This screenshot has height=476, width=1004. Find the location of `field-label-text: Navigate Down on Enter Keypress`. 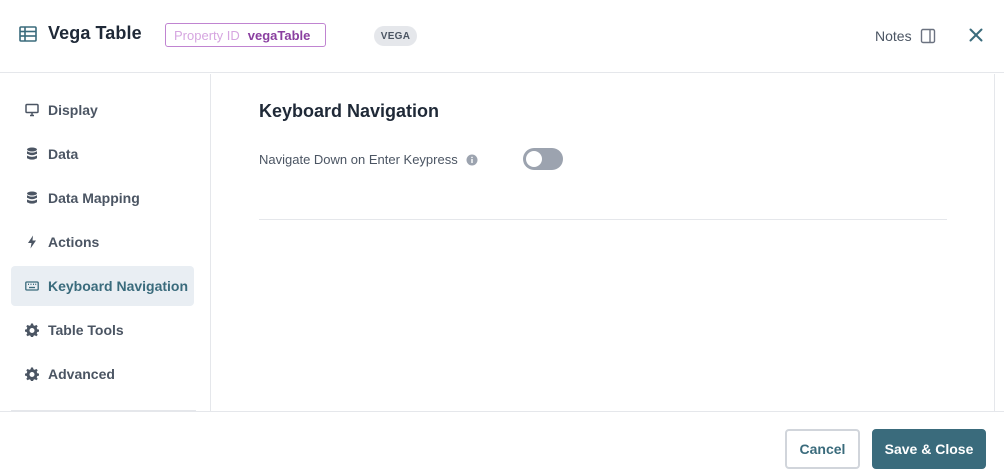

field-label-text: Navigate Down on Enter Keypress is located at coordinates (358, 159).